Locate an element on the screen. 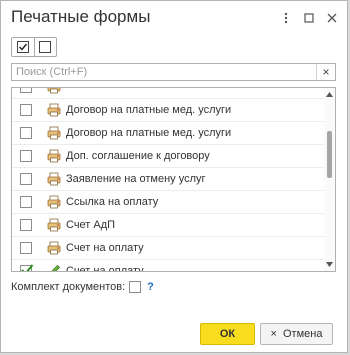  list-item-label: Ссылка на оплату is located at coordinates (112, 201).